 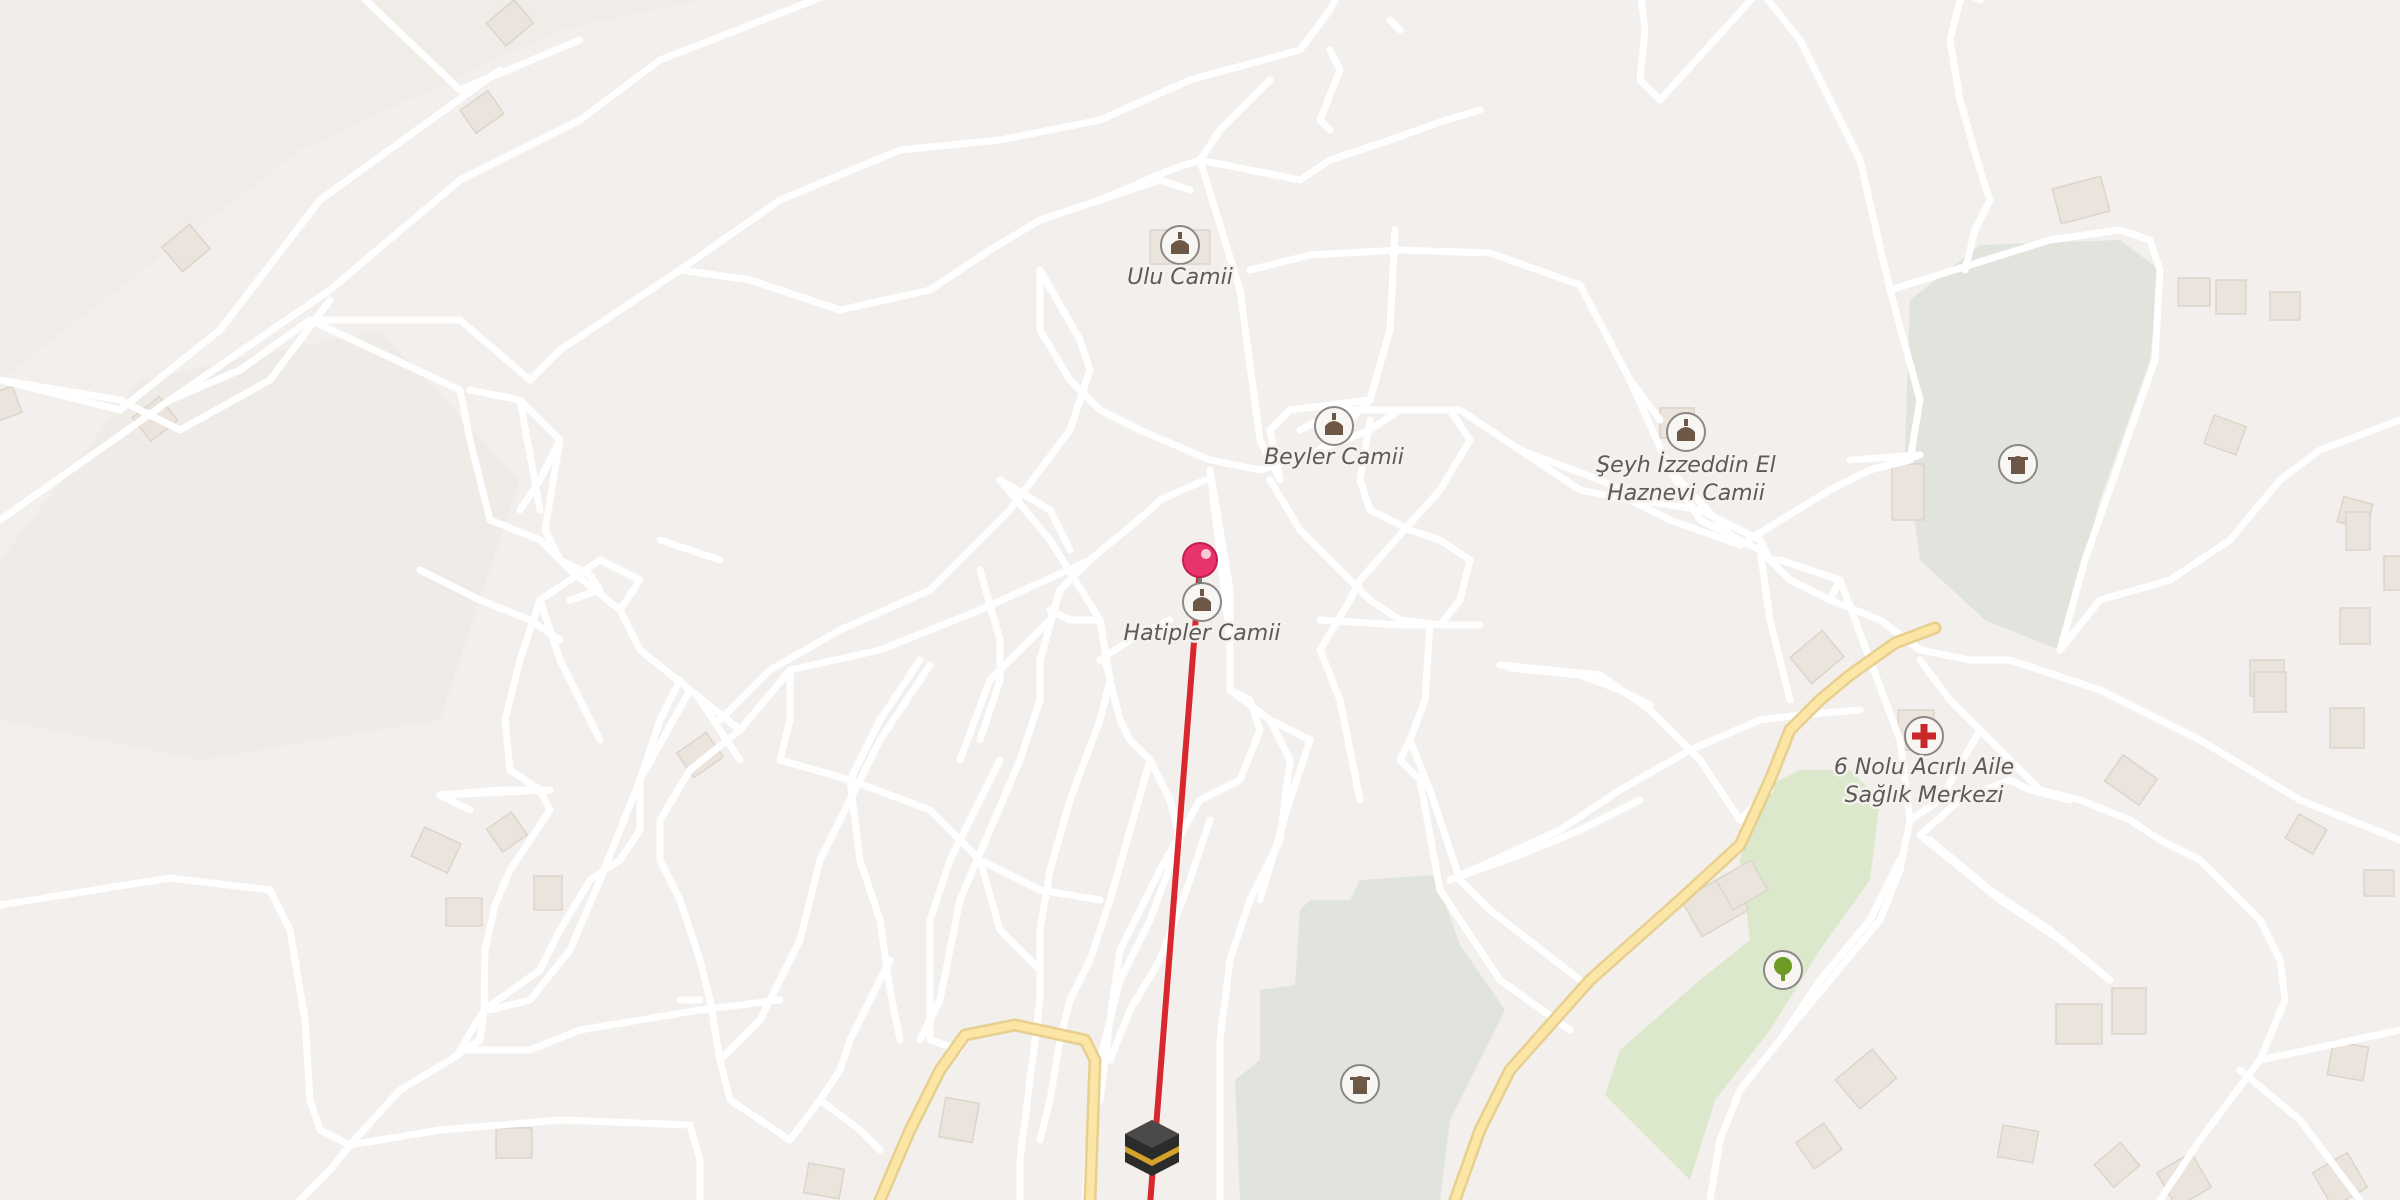 I want to click on poi-label-beyler-camii: Beyler Camii, so click(x=1334, y=457).